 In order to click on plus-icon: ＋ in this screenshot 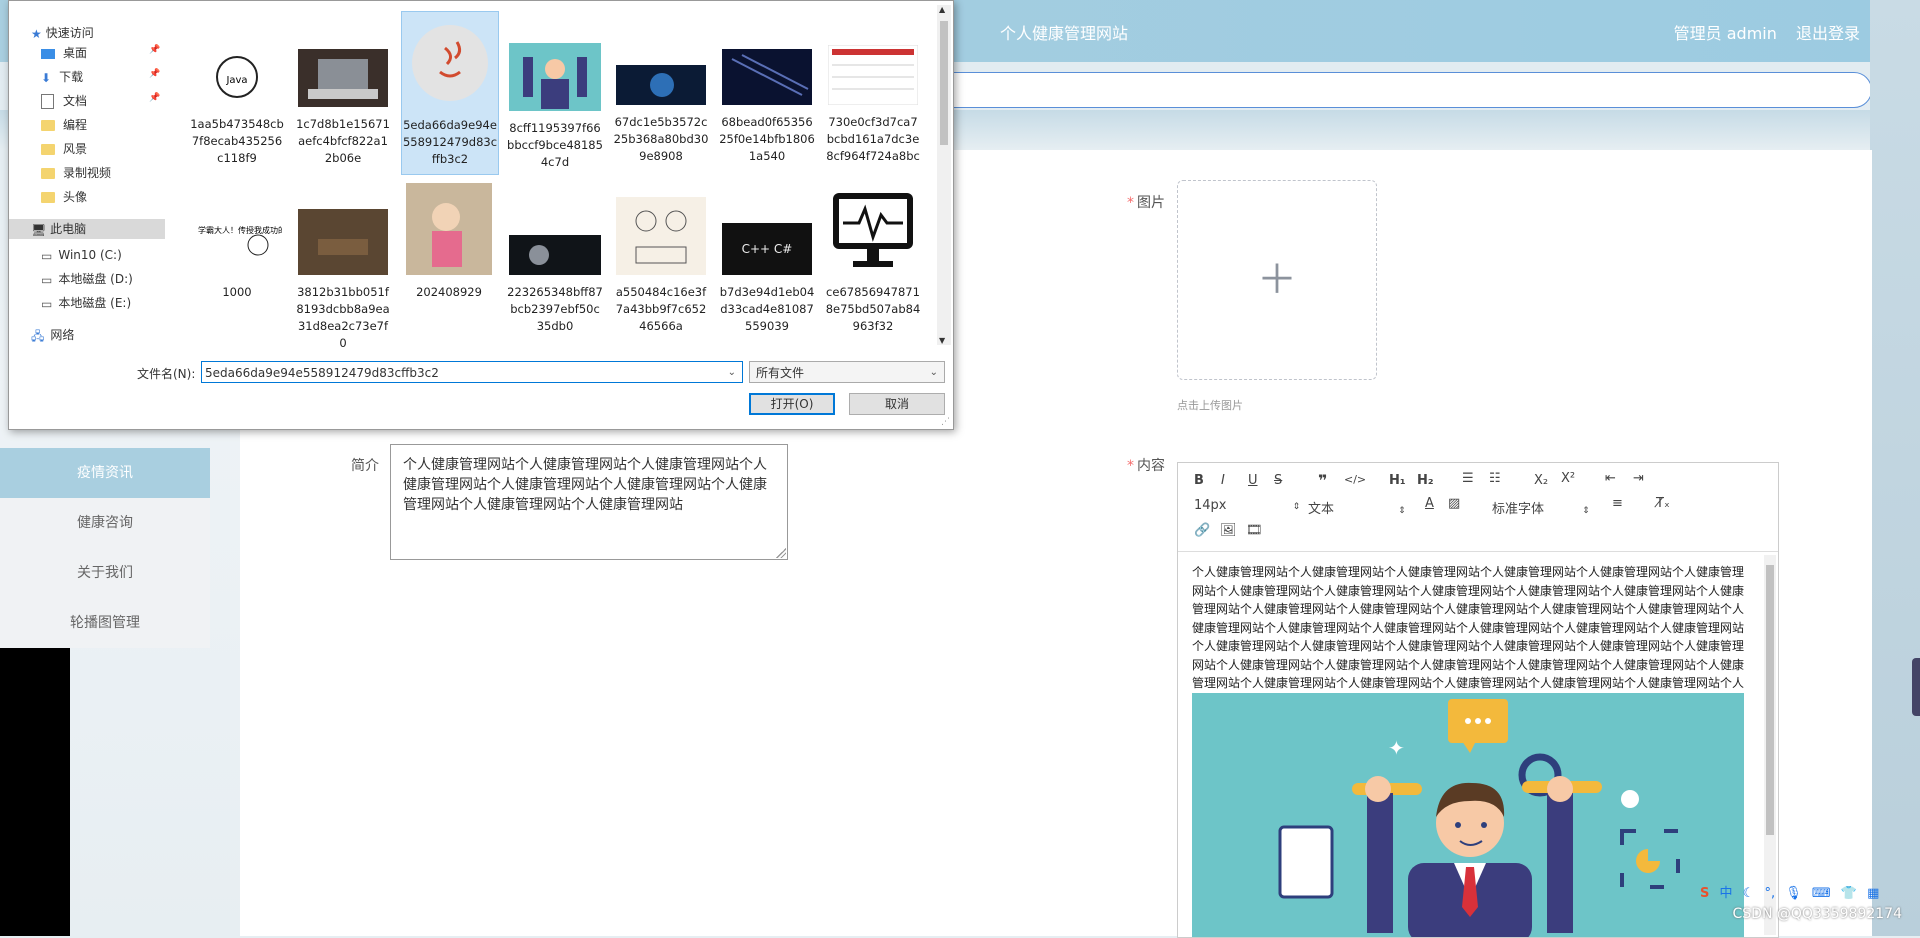, I will do `click(1277, 280)`.